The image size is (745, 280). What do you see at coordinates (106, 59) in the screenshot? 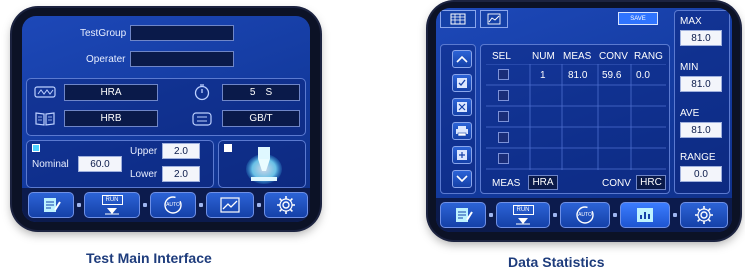
I see `operator-label: Operater` at bounding box center [106, 59].